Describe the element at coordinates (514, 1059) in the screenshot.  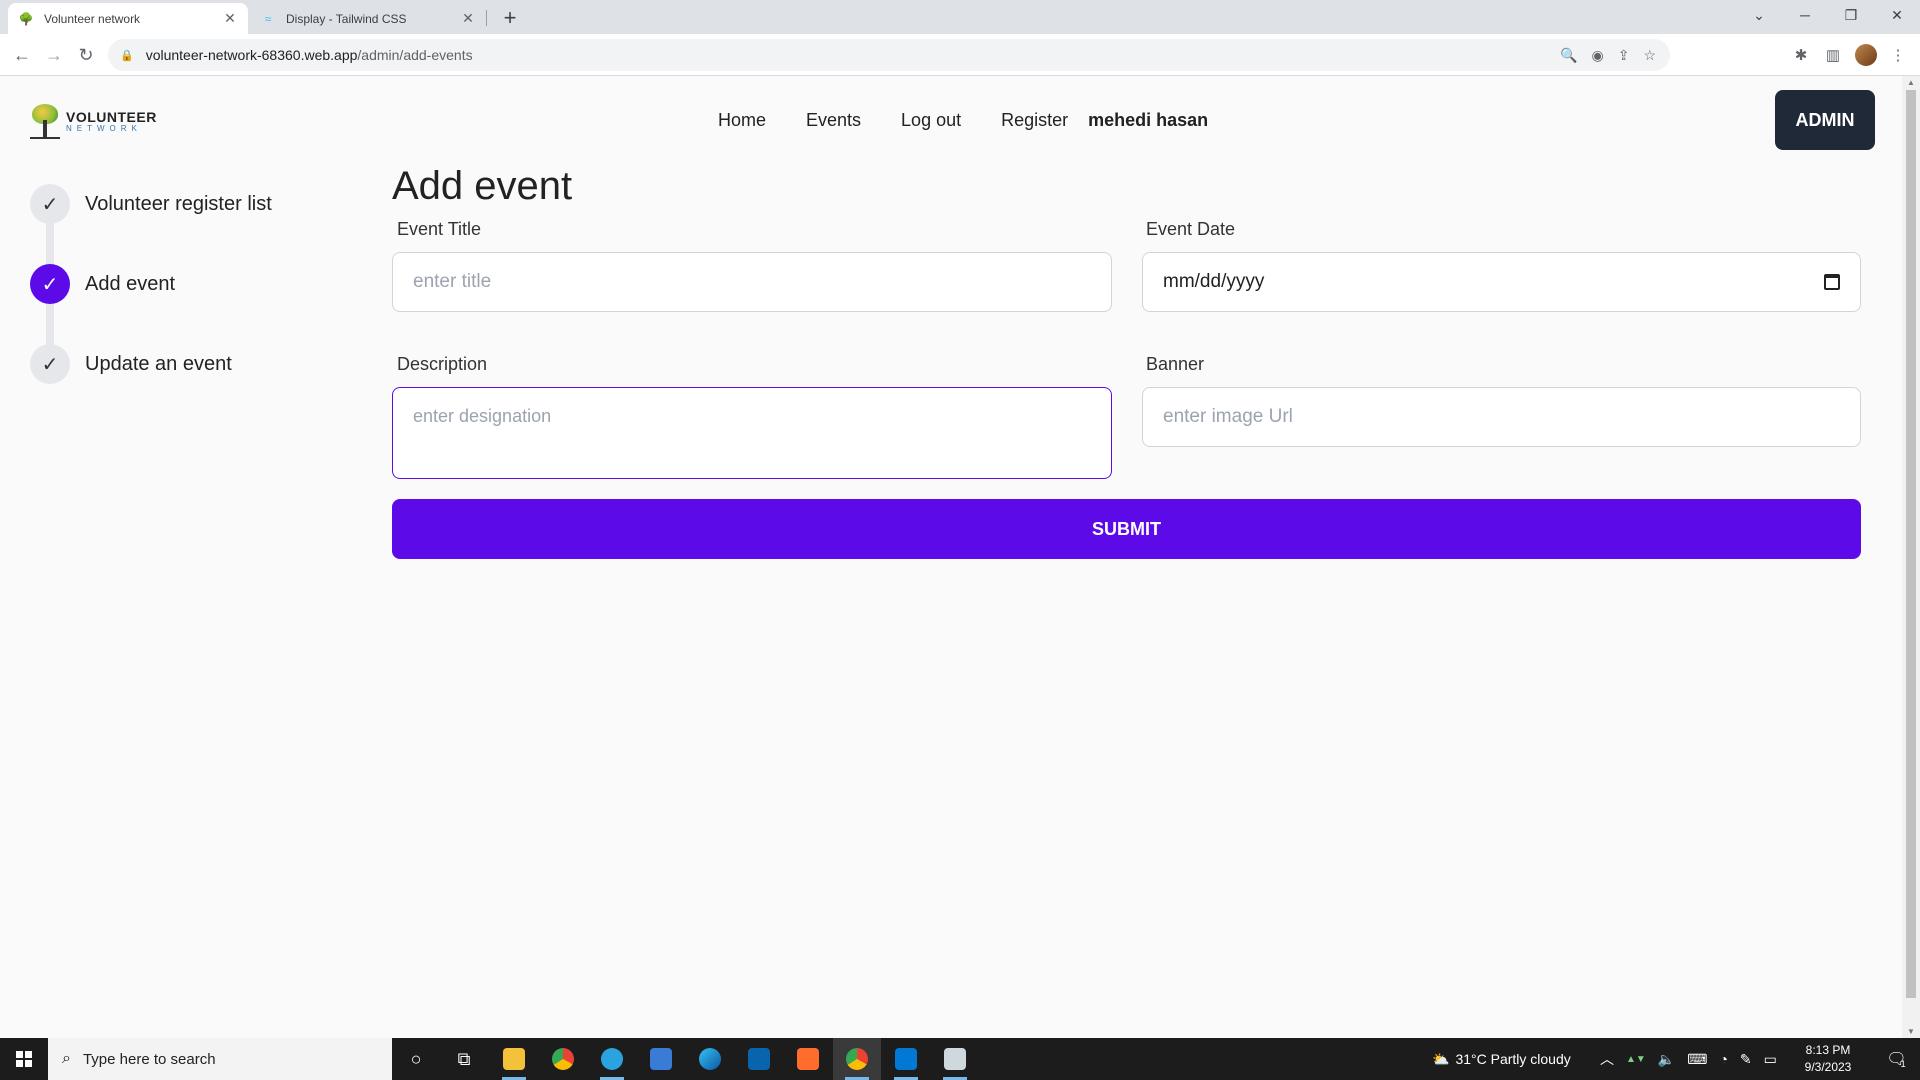
I see `file-explorer-icon` at that location.